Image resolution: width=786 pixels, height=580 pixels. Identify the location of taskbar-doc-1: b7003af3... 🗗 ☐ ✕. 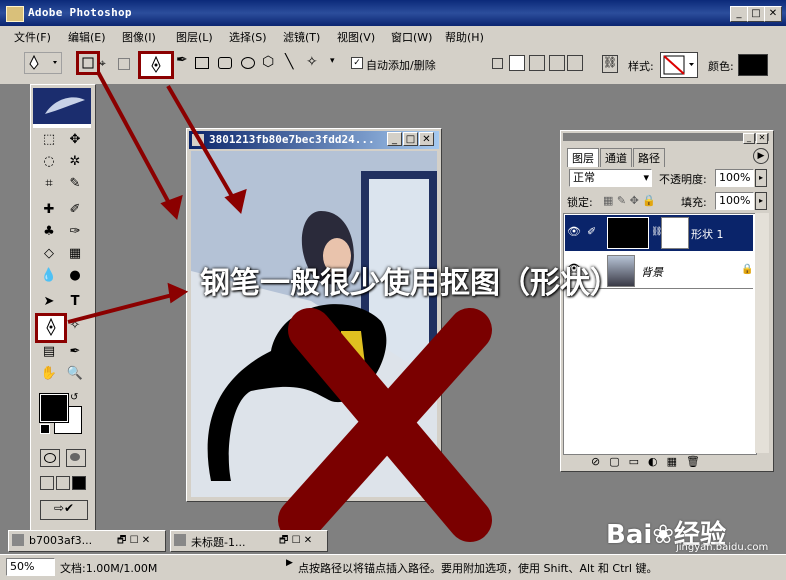
(87, 541).